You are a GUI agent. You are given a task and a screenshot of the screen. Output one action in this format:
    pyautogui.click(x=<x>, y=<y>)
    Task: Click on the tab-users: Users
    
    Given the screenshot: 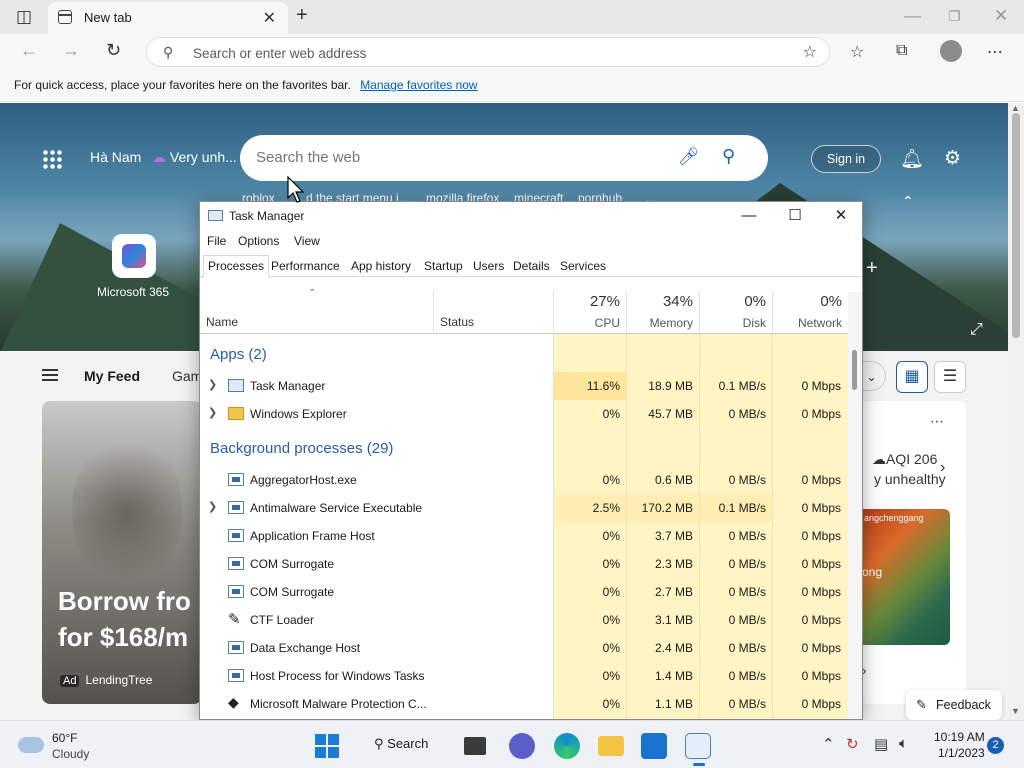 What is the action you would take?
    pyautogui.click(x=488, y=266)
    